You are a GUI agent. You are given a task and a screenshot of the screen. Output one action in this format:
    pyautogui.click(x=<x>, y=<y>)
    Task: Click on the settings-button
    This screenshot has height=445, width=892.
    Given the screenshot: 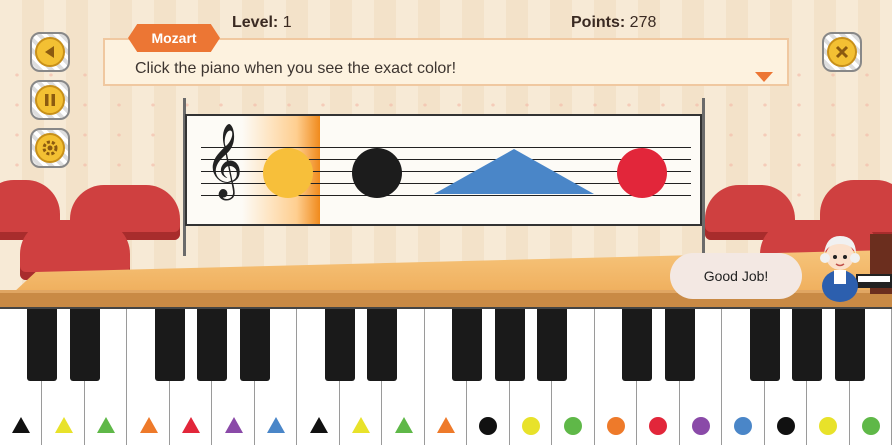 What is the action you would take?
    pyautogui.click(x=50, y=148)
    